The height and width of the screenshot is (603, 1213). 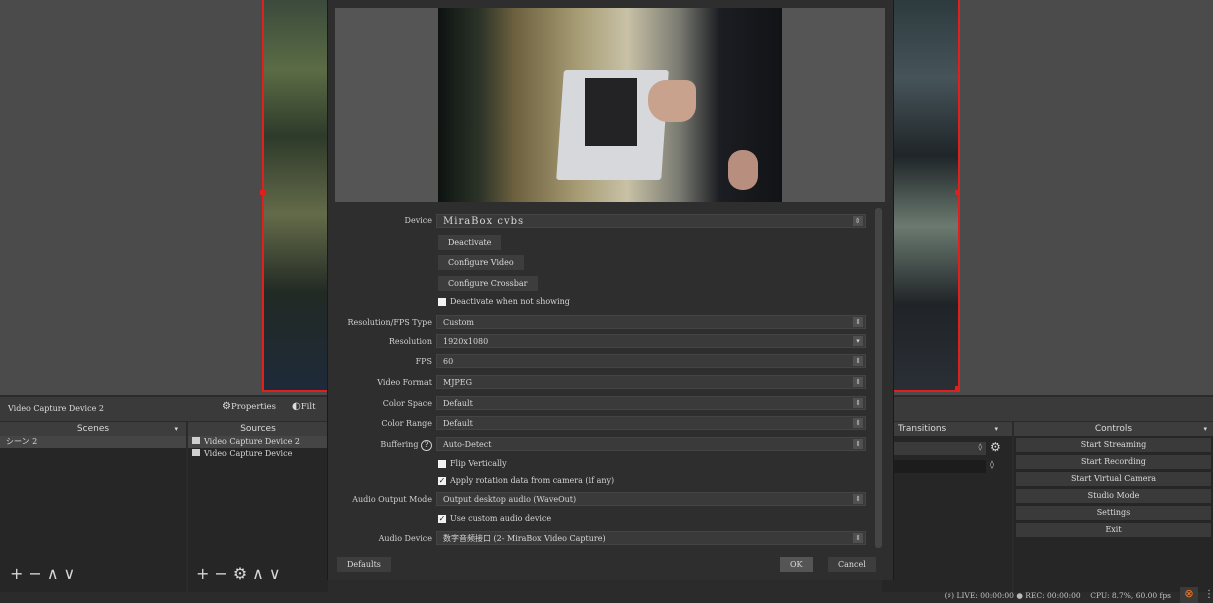 I want to click on controls-title: Controls, so click(x=1113, y=429).